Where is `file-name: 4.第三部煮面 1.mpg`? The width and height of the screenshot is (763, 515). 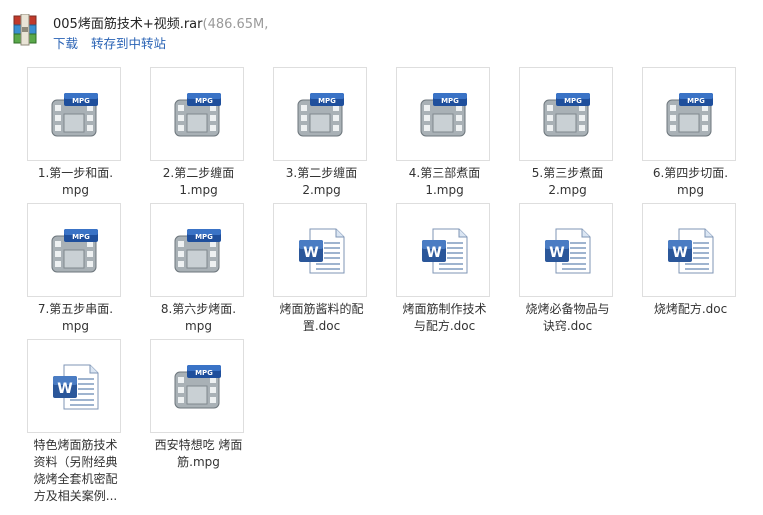 file-name: 4.第三部煮面 1.mpg is located at coordinates (444, 182).